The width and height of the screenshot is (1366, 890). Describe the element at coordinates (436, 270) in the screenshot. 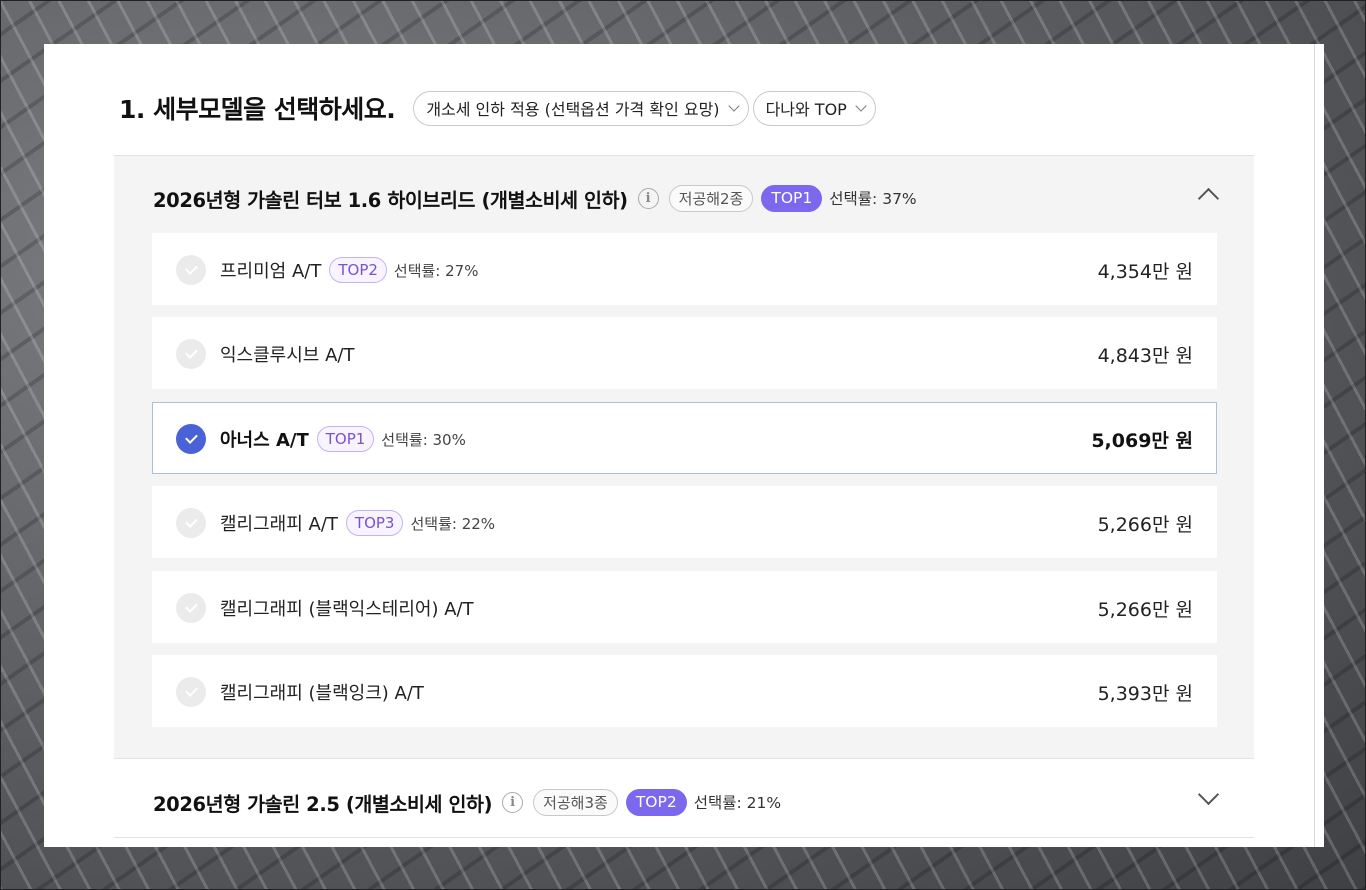

I see `trim-selection-rate: 선택률: 27%` at that location.